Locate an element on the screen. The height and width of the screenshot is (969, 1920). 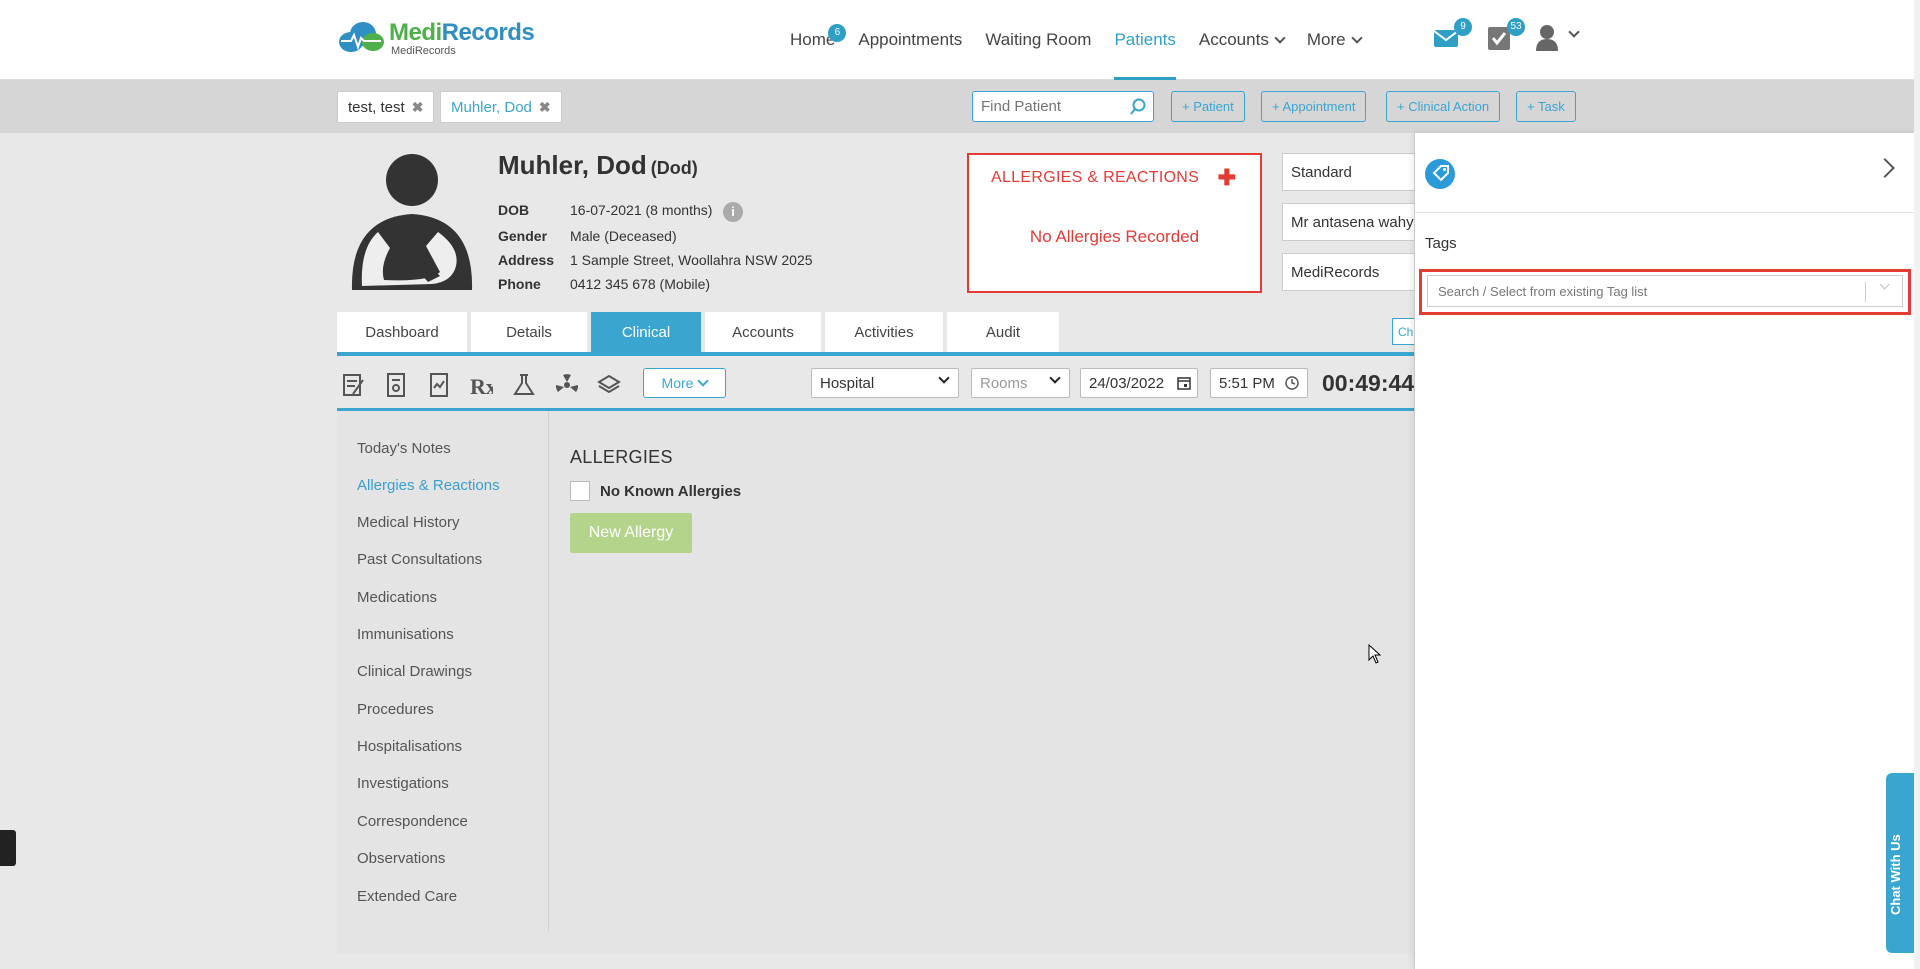
location-value: Hospital is located at coordinates (847, 383).